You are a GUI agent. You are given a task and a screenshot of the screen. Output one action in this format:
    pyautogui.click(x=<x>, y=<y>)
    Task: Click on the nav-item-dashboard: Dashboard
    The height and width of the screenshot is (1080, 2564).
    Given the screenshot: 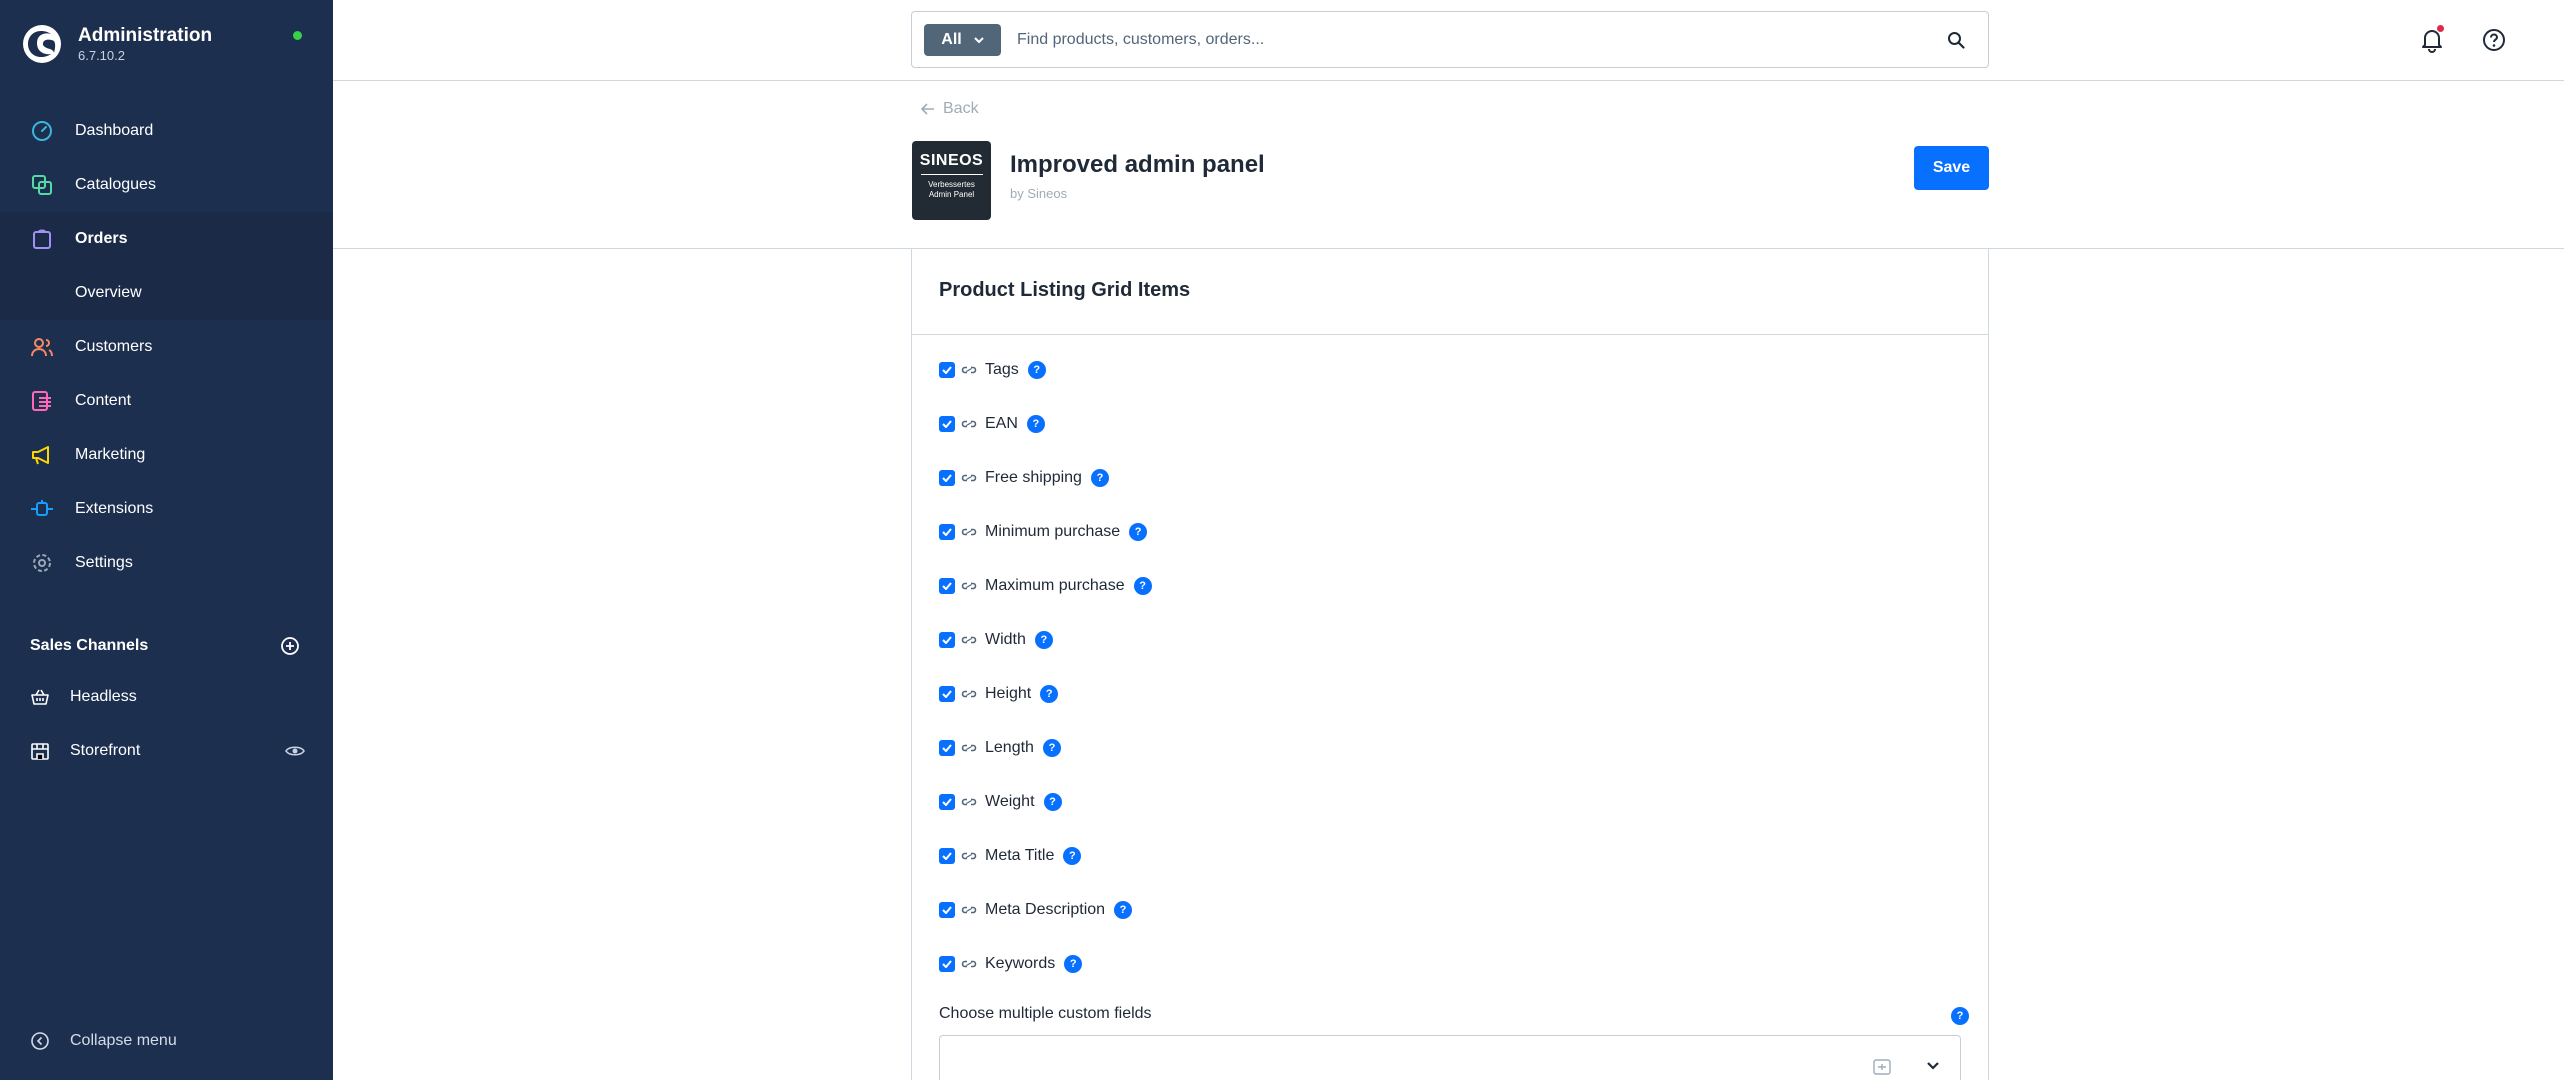 What is the action you would take?
    pyautogui.click(x=166, y=131)
    